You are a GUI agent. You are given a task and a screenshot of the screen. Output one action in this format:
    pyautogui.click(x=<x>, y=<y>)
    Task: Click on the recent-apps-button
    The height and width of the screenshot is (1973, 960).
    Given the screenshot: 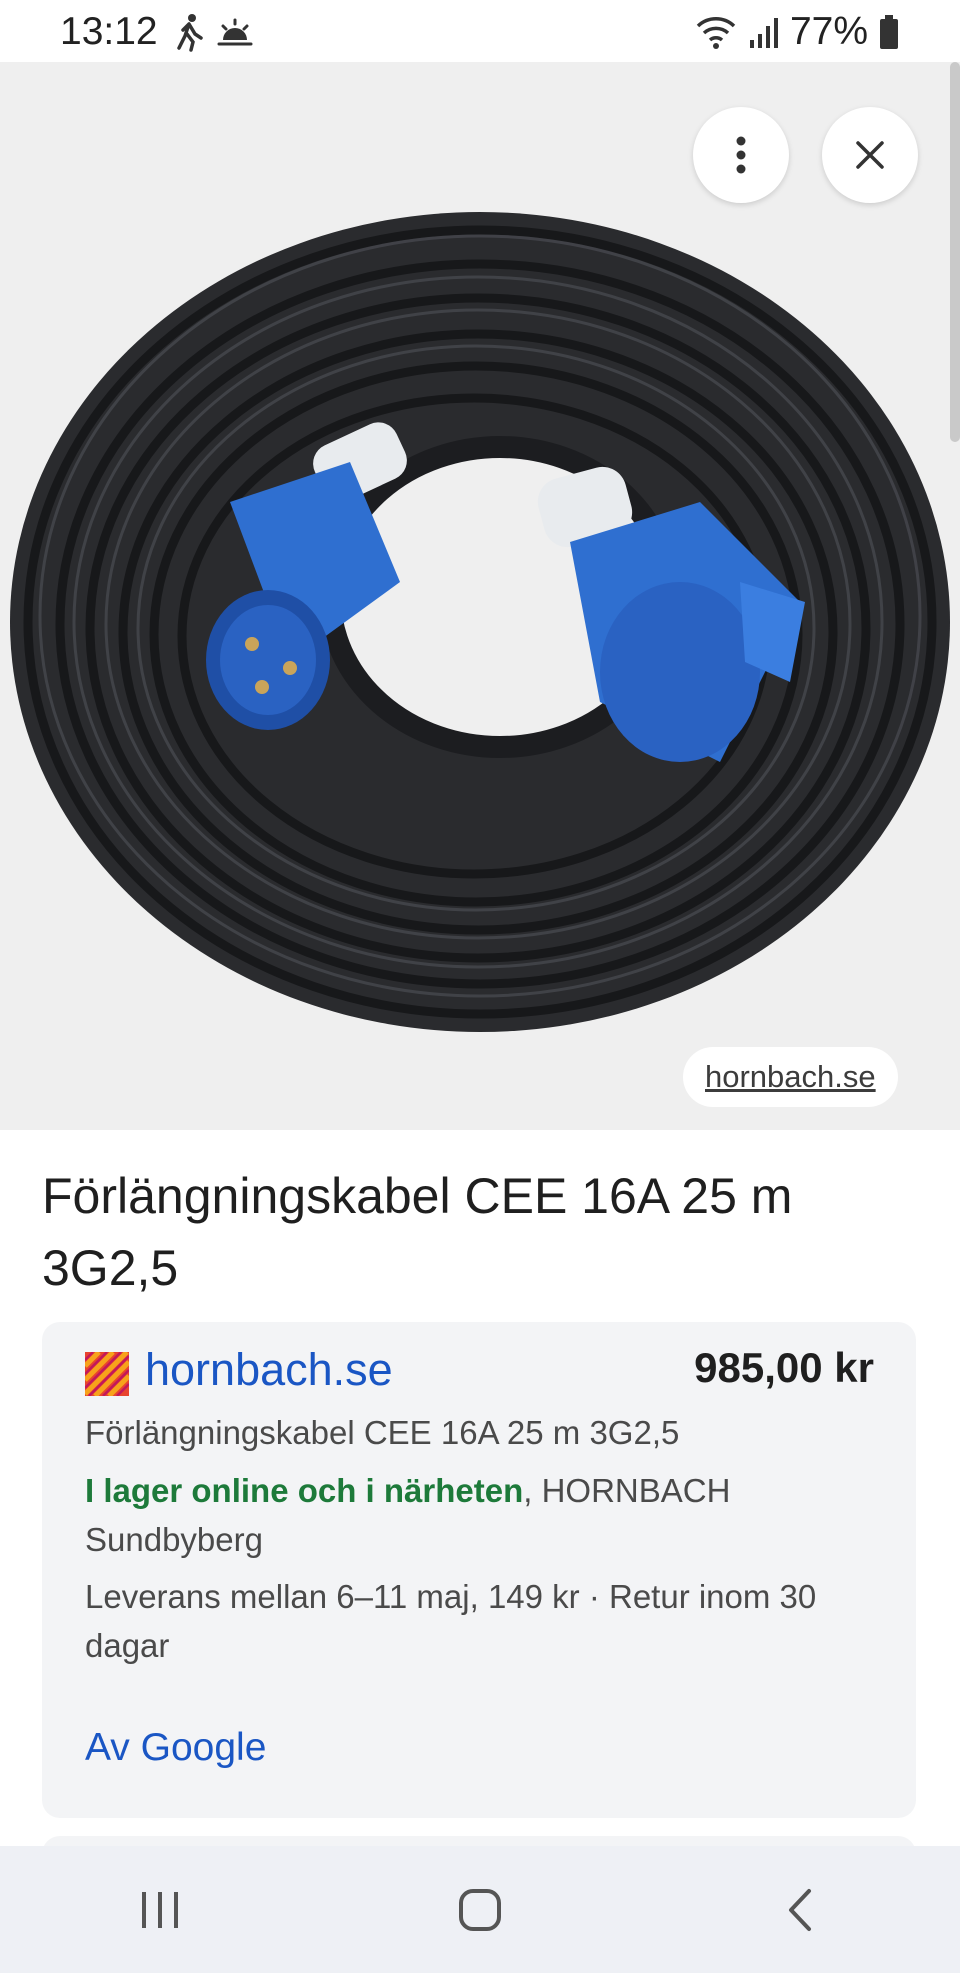 What is the action you would take?
    pyautogui.click(x=160, y=1910)
    